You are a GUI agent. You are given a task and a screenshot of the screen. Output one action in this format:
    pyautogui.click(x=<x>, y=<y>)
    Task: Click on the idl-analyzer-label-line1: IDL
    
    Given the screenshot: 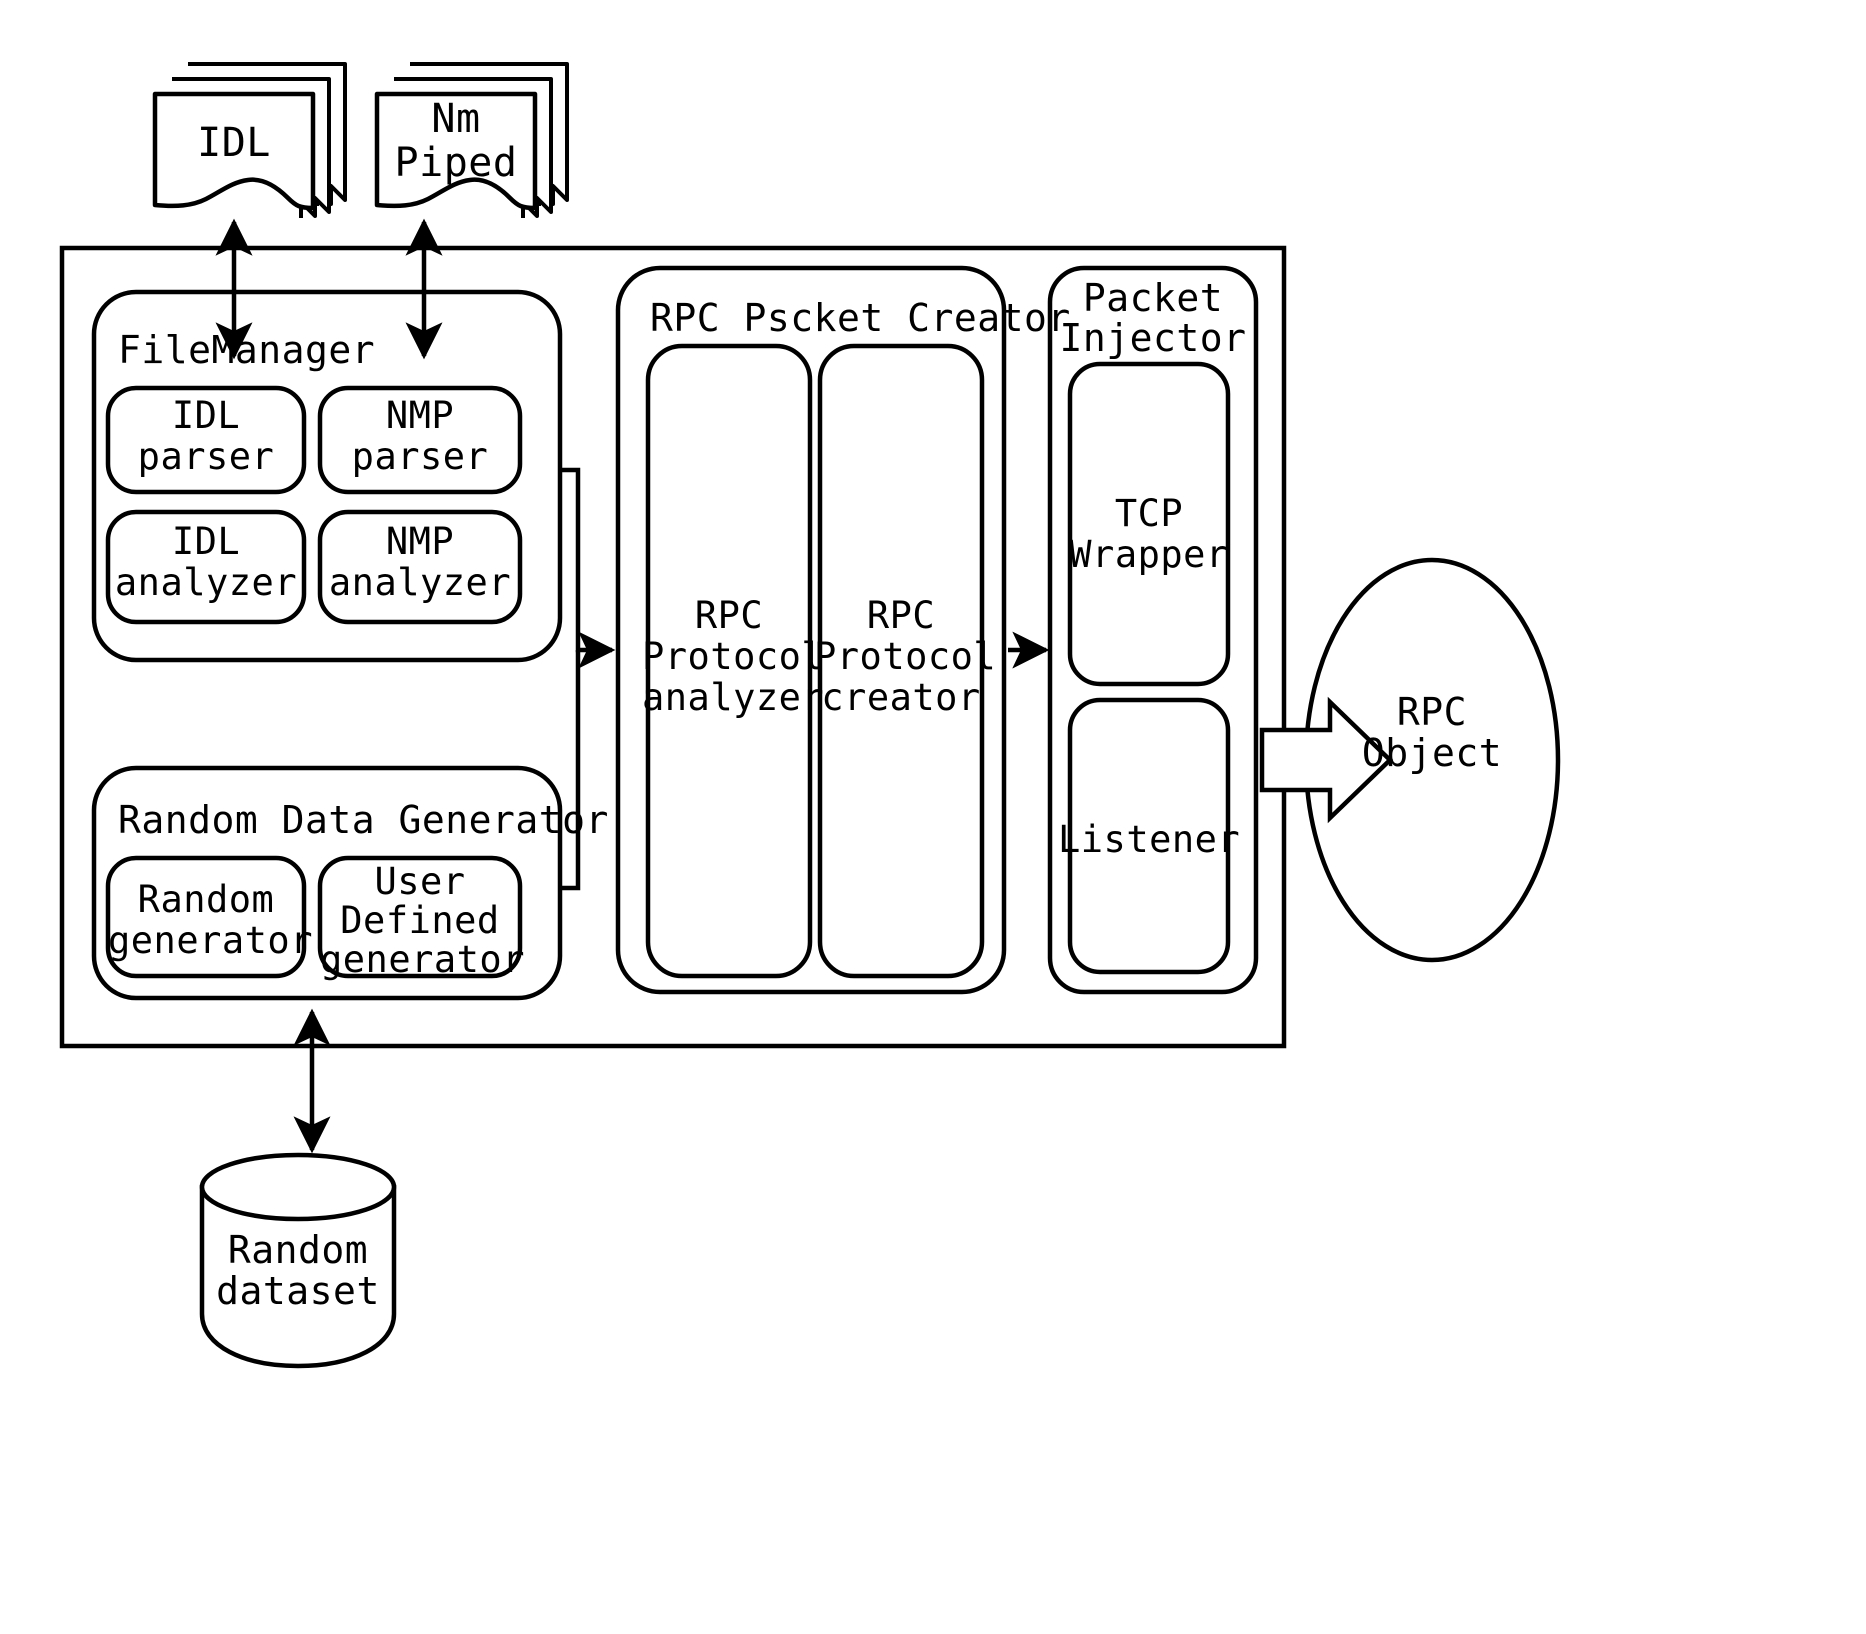 What is the action you would take?
    pyautogui.click(x=206, y=541)
    